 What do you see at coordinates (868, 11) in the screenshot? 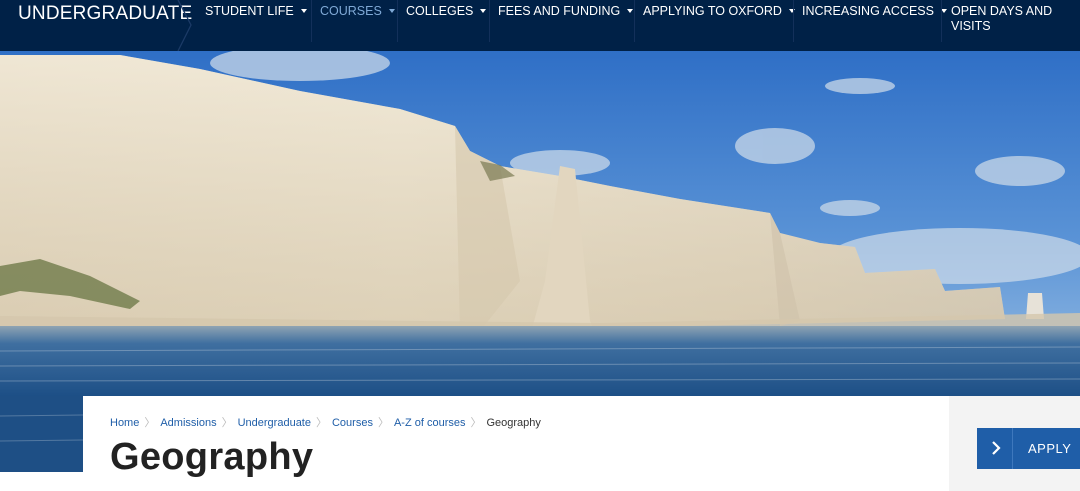
I see `nav-label: INCREASING ACCESS` at bounding box center [868, 11].